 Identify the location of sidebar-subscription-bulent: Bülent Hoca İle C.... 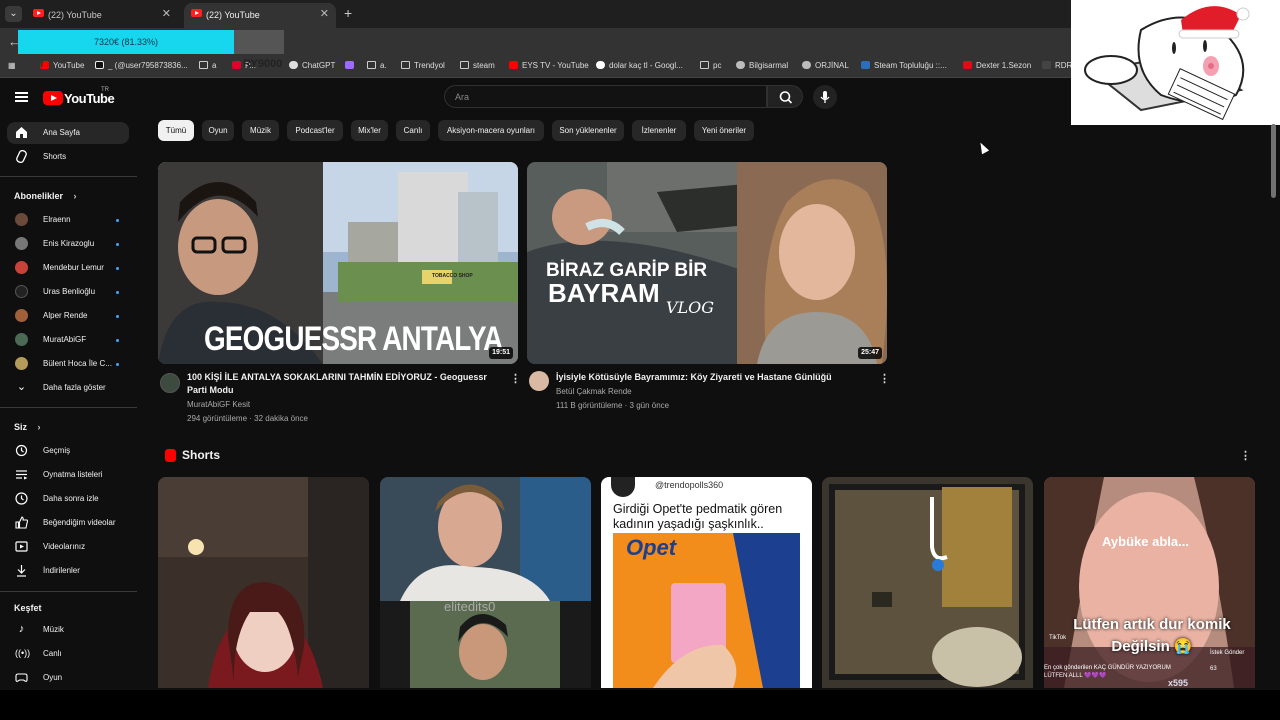
(68, 364).